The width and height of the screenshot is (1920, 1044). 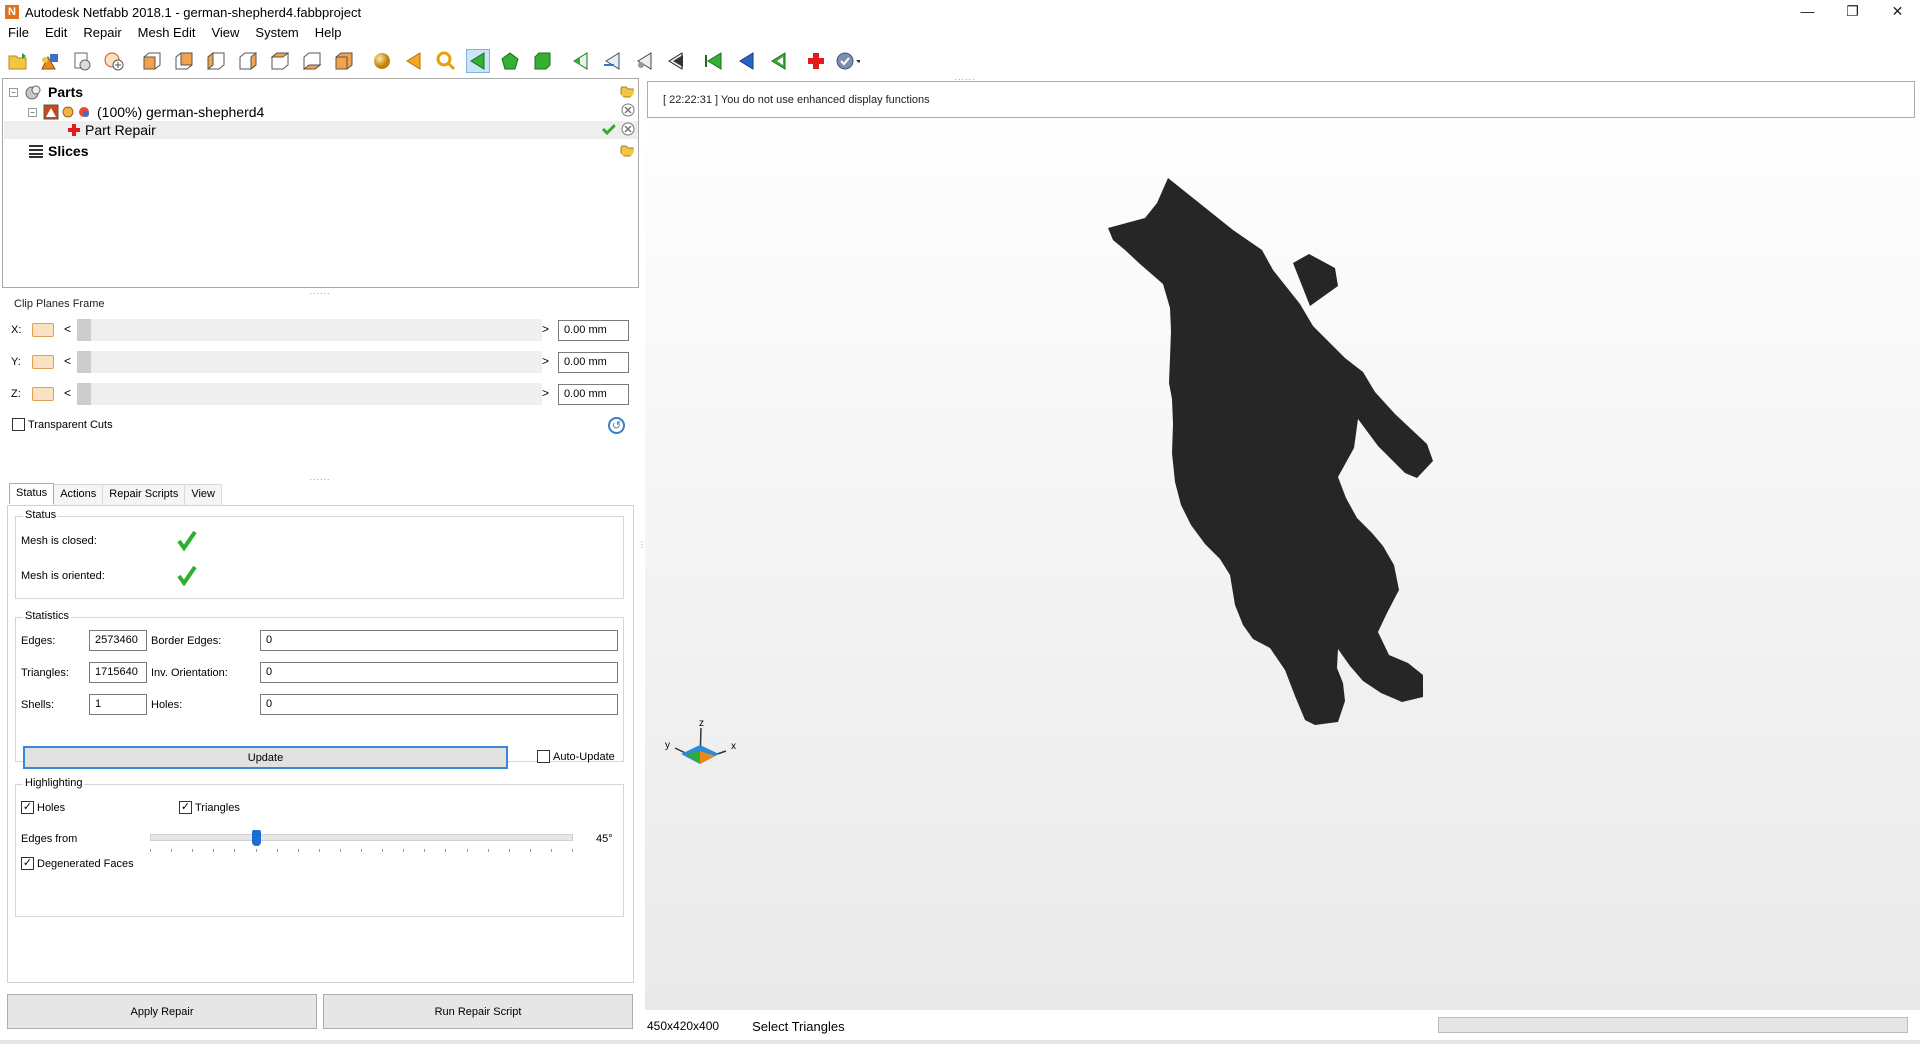 What do you see at coordinates (152, 61) in the screenshot?
I see `view-front-icon` at bounding box center [152, 61].